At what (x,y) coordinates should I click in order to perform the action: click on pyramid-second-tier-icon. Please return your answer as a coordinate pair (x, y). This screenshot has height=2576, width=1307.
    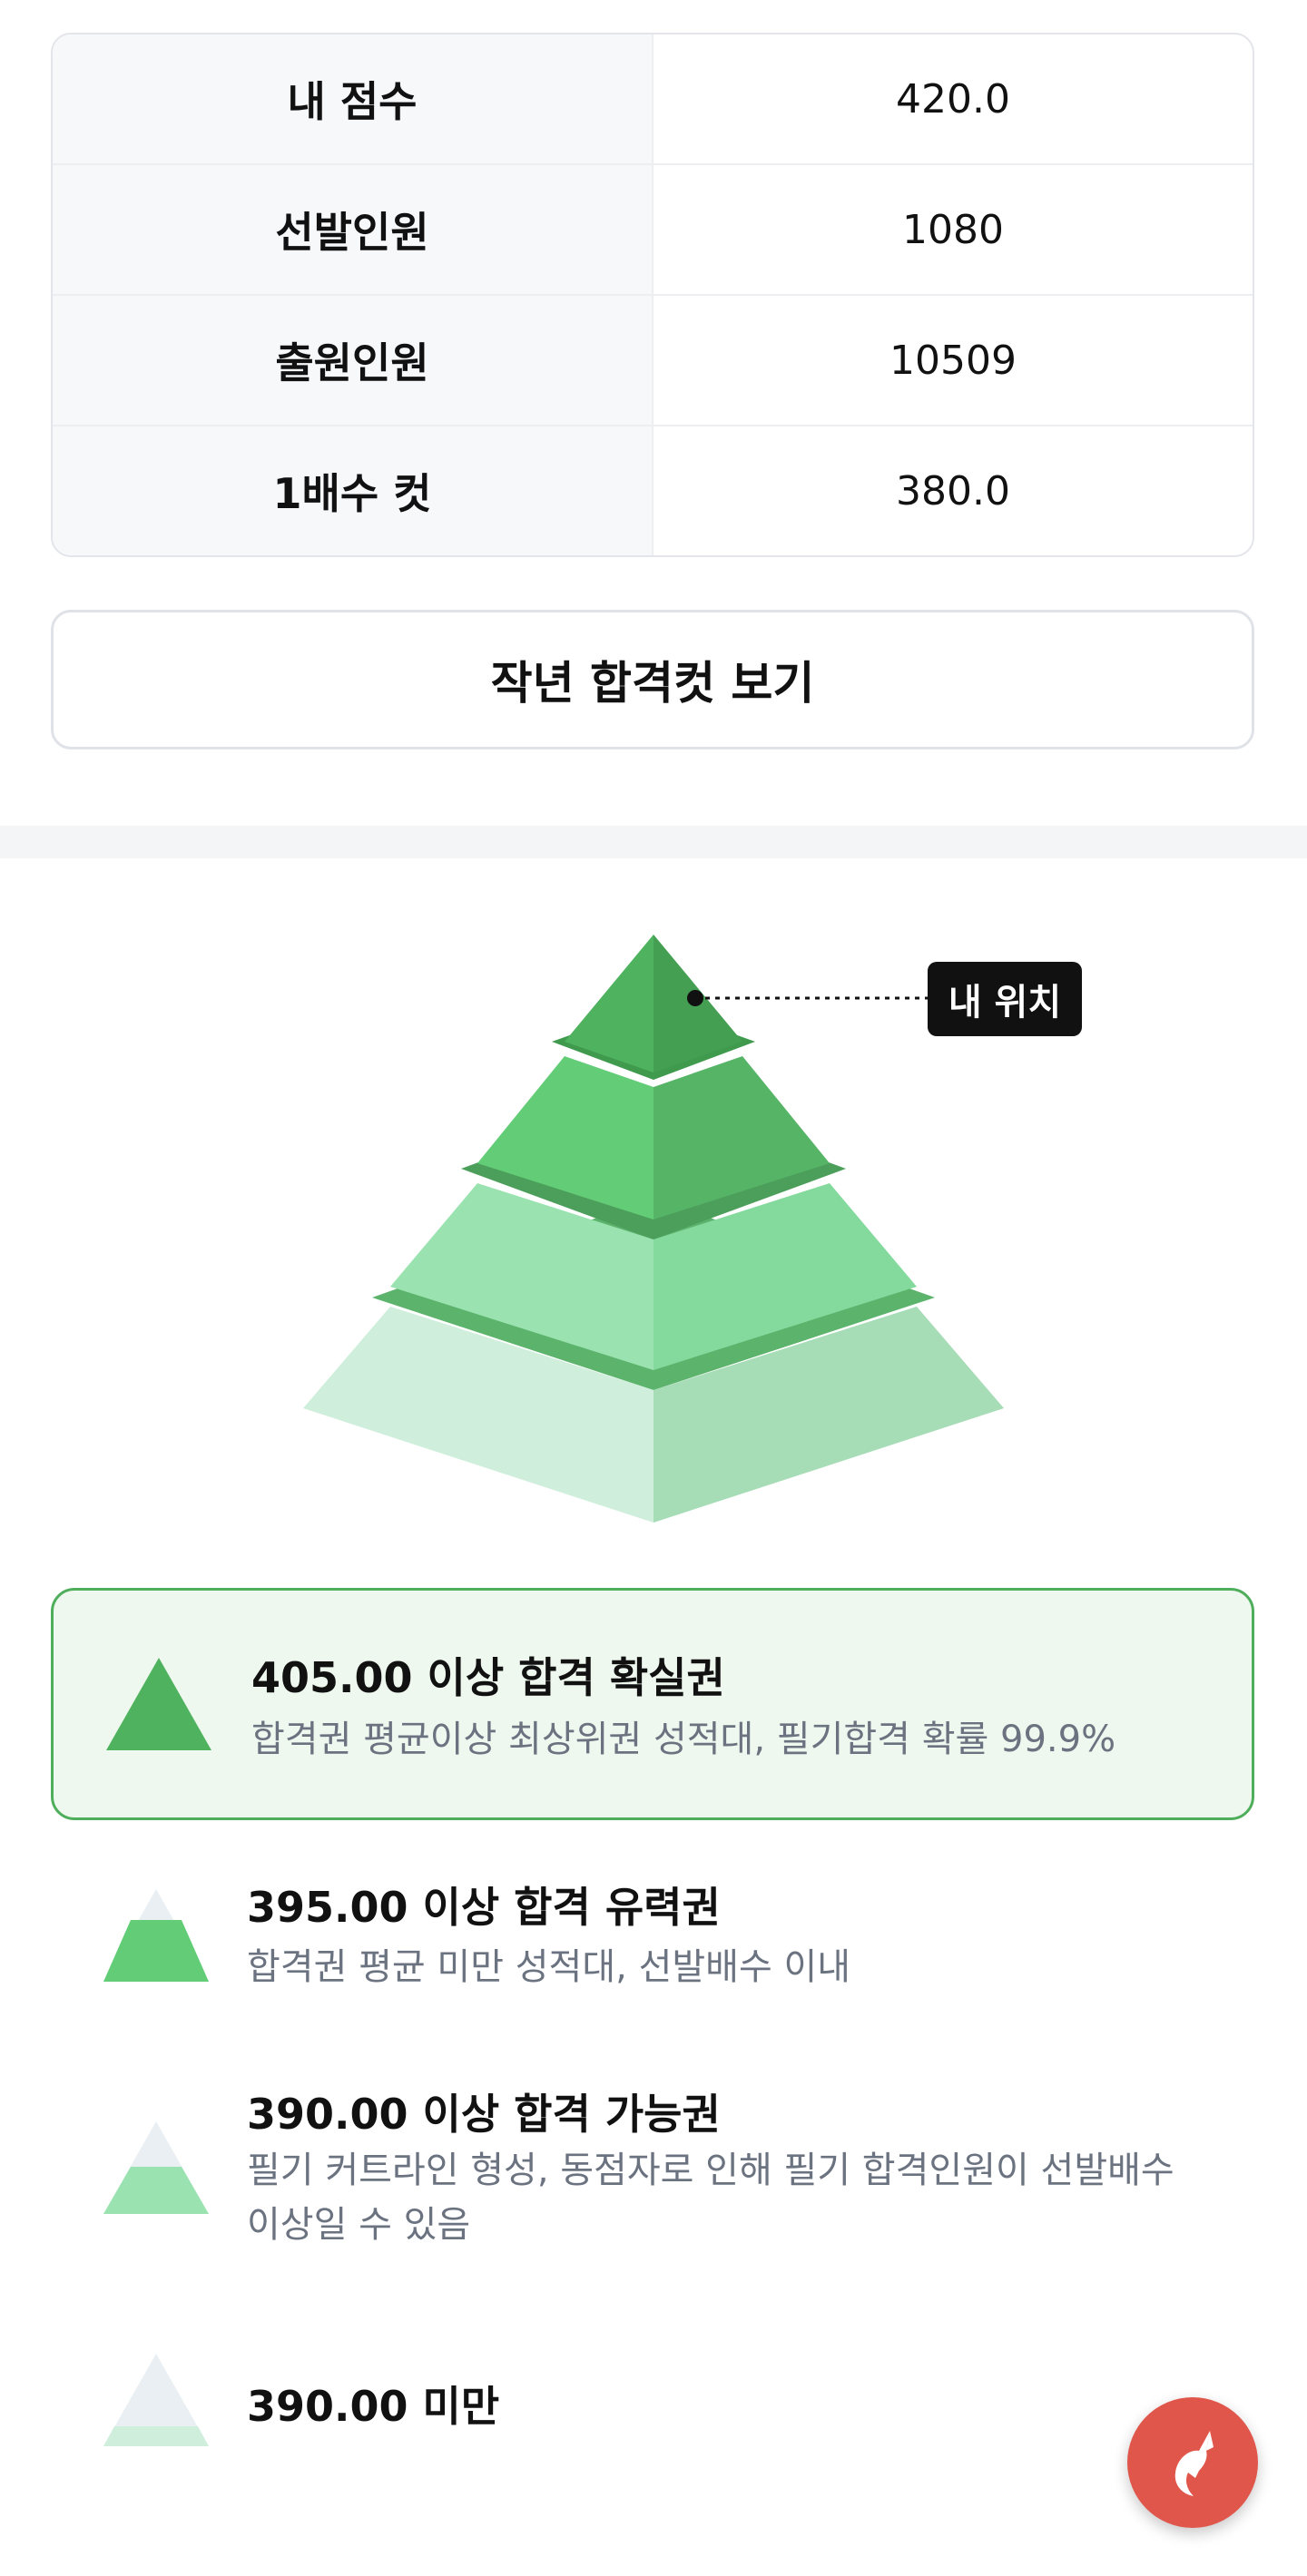
    Looking at the image, I should click on (156, 1936).